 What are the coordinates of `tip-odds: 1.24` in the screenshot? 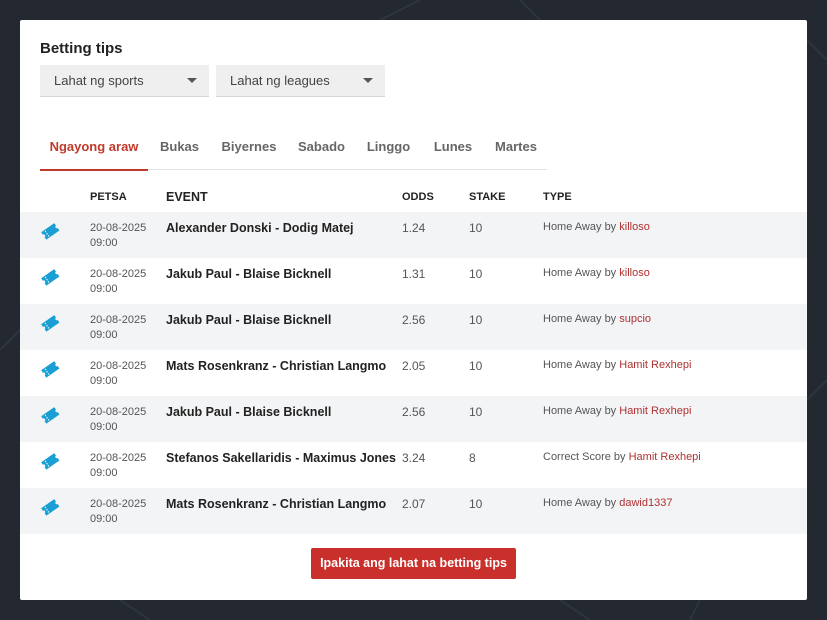 It's located at (435, 235).